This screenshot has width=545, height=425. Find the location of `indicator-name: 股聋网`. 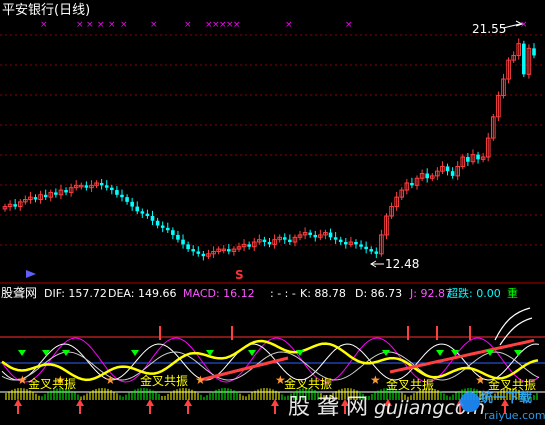

indicator-name: 股聋网 is located at coordinates (19, 292).